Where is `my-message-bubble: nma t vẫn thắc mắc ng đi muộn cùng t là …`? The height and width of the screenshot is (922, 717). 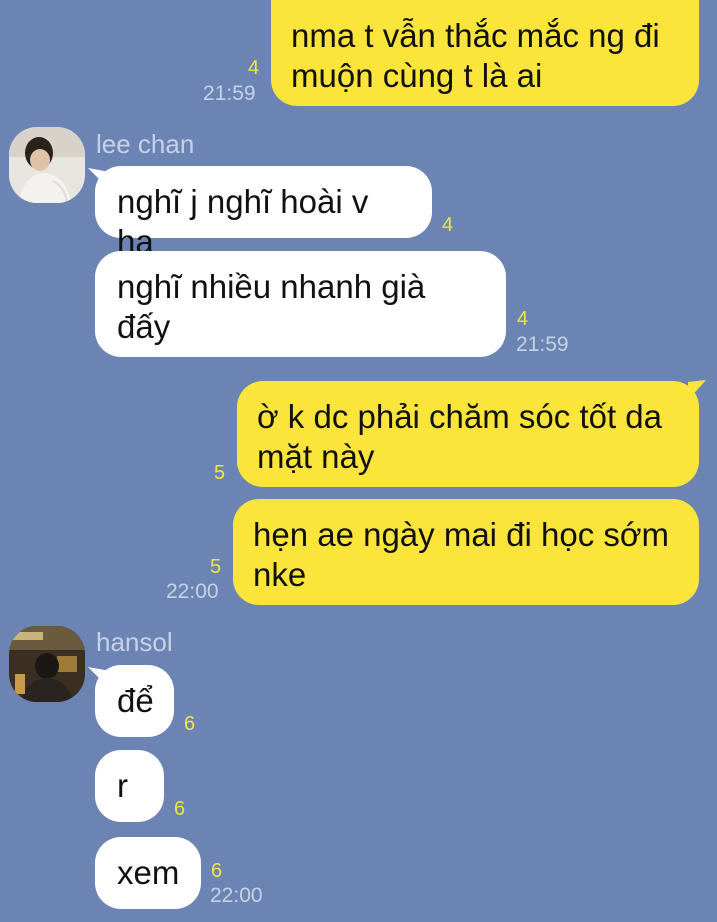 my-message-bubble: nma t vẫn thắc mắc ng đi muộn cùng t là … is located at coordinates (485, 53).